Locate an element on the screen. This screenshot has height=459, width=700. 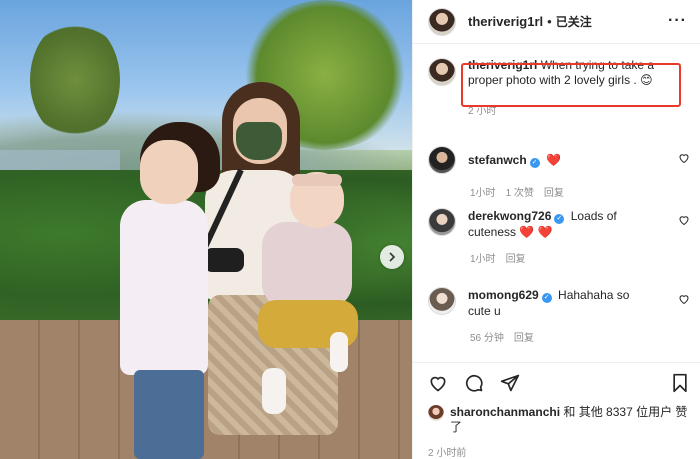
caption-avatar is located at coordinates (442, 72).